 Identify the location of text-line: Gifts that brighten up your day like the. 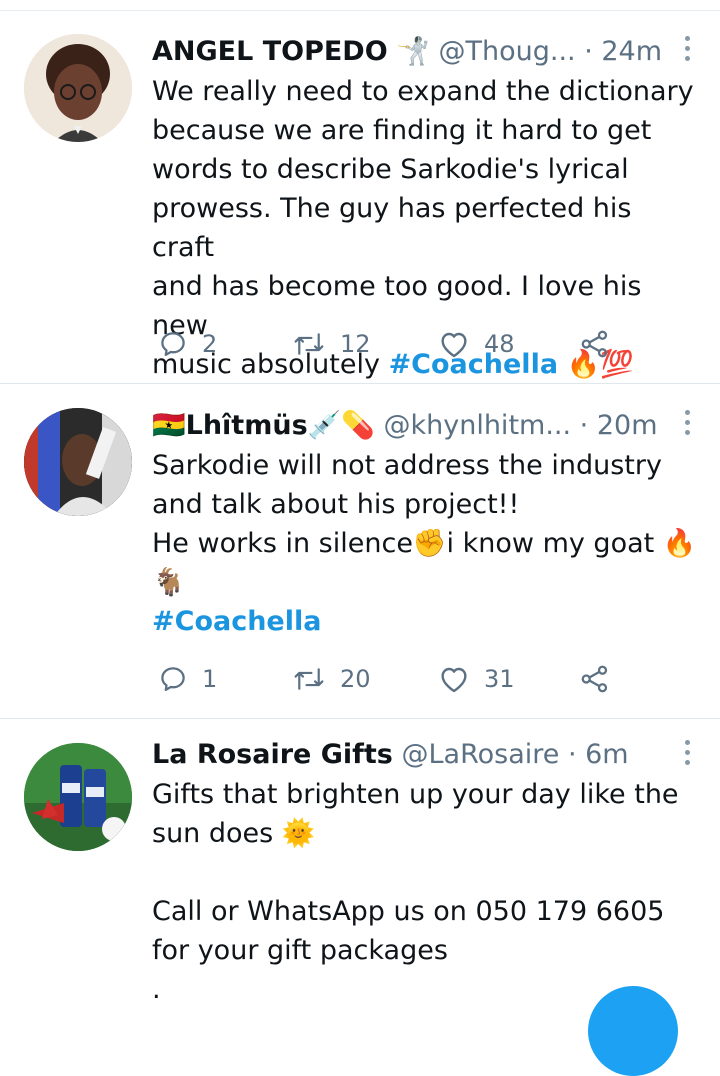
(415, 794).